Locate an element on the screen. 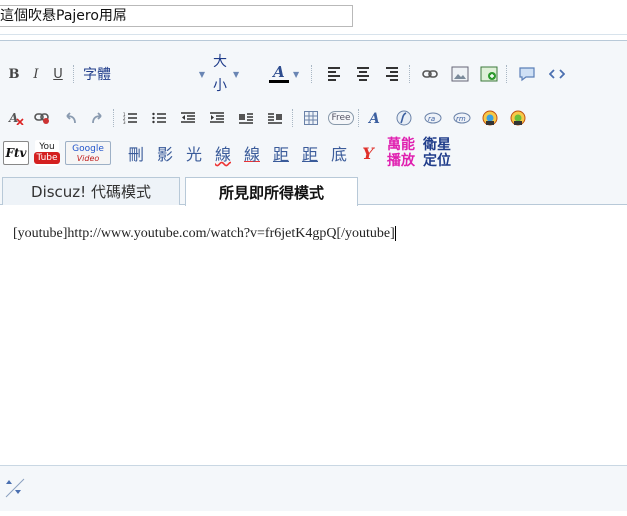  indent-button is located at coordinates (217, 118).